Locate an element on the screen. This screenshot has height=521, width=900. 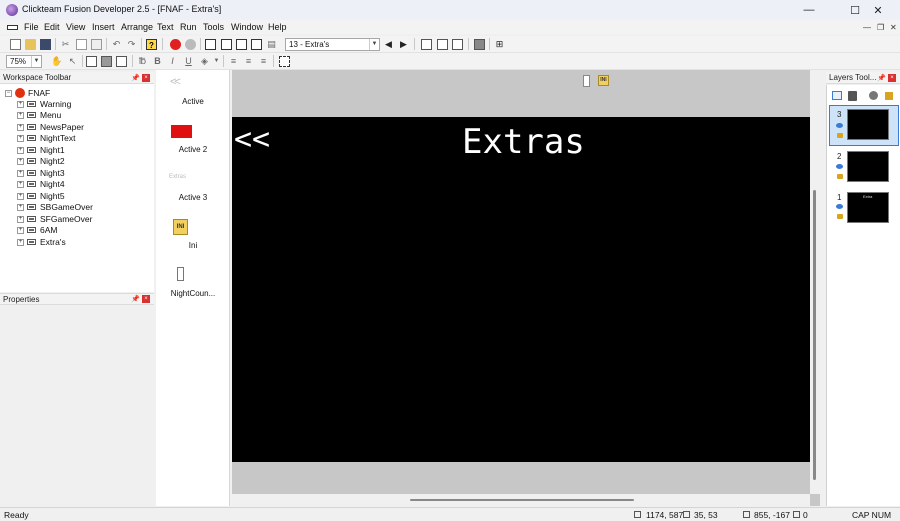
object-label: Active 3 is located at coordinates (193, 197).